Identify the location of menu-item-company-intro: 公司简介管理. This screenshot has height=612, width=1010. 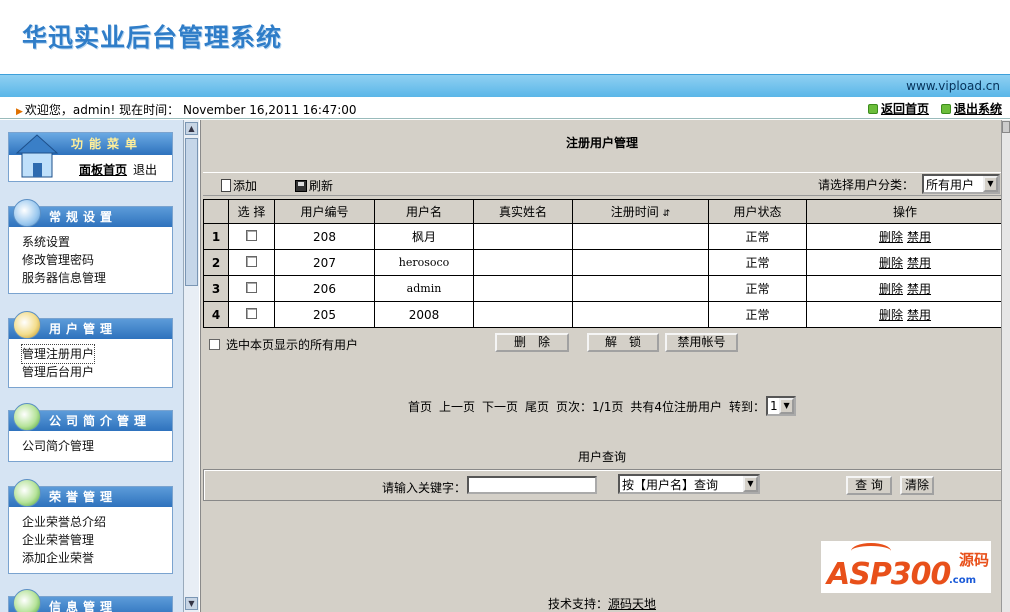
(97, 446).